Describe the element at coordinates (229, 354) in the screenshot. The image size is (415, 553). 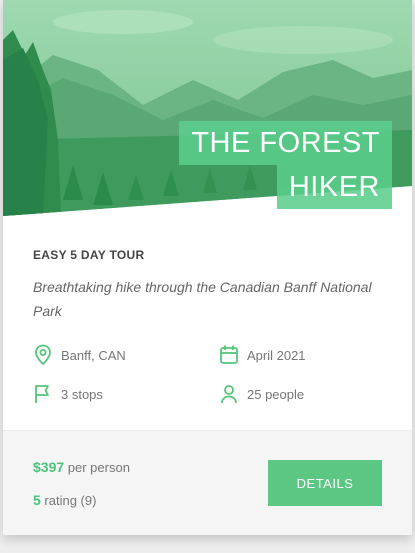
I see `calendar-icon` at that location.